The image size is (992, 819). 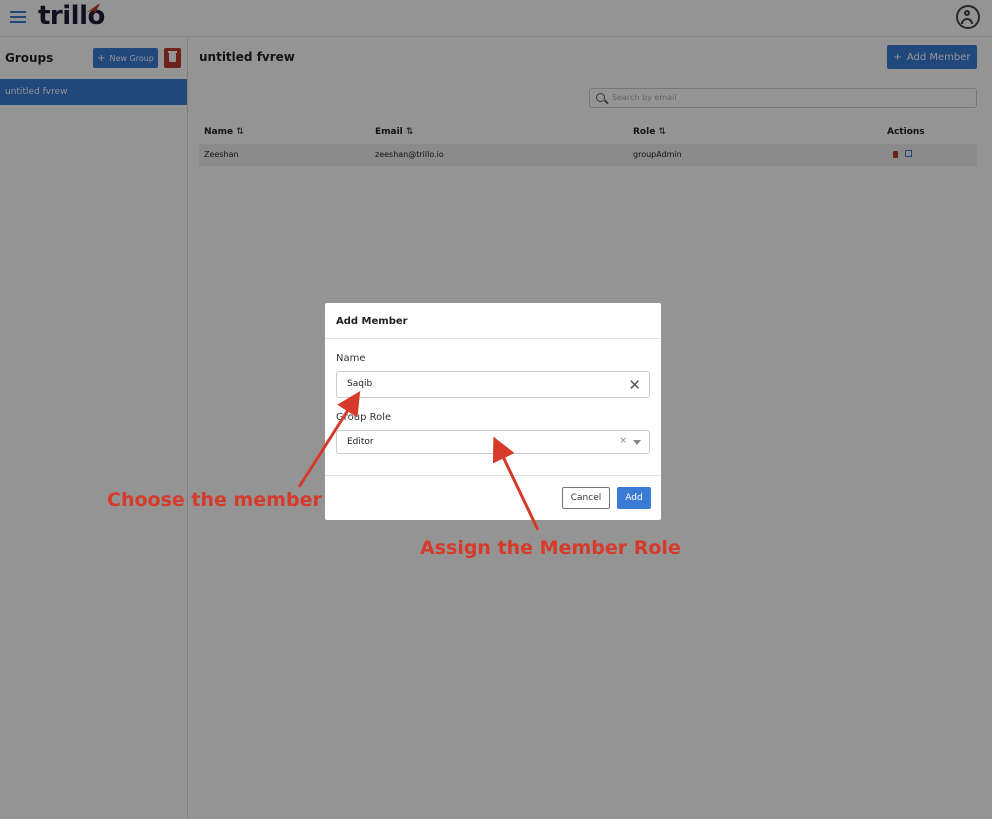 I want to click on annotation-arrows, so click(x=418, y=460).